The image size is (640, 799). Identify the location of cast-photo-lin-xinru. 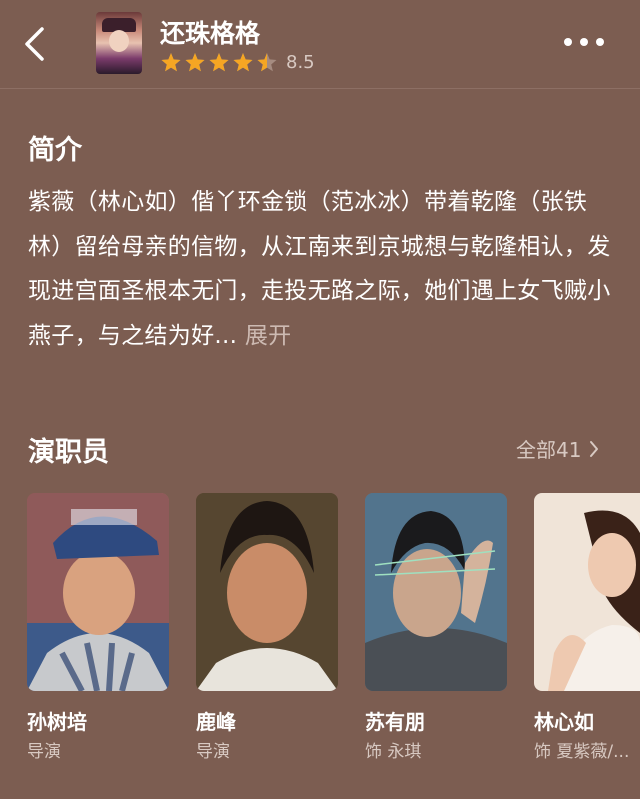
(587, 592).